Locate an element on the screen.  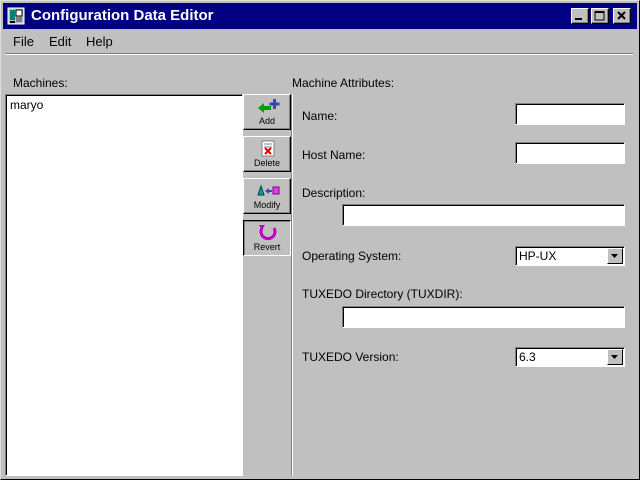
host-name-label: Host Name: is located at coordinates (334, 155).